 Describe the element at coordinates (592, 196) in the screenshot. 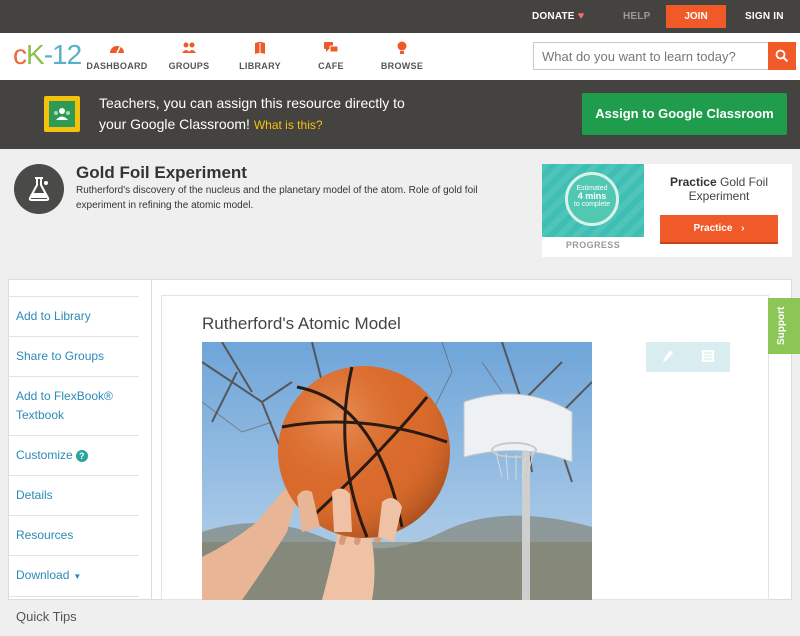

I see `minutes-value: 4 mins` at that location.